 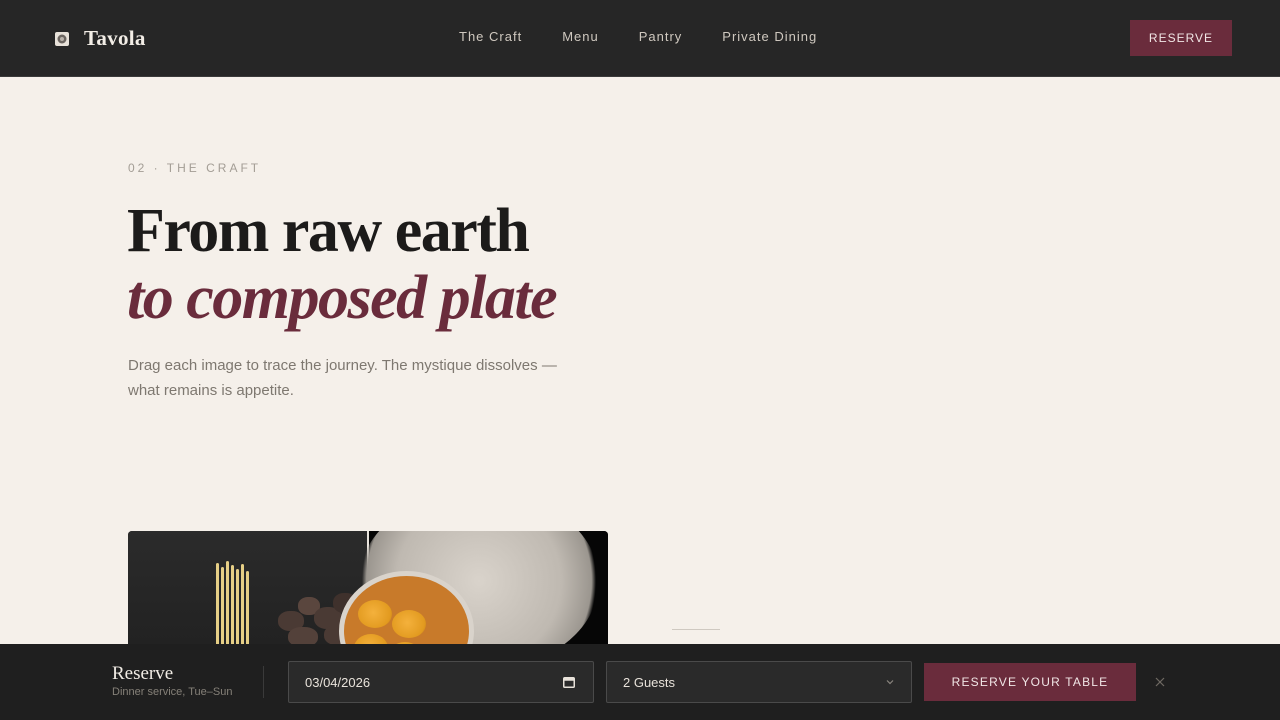 What do you see at coordinates (890, 682) in the screenshot?
I see `chevron-down-icon` at bounding box center [890, 682].